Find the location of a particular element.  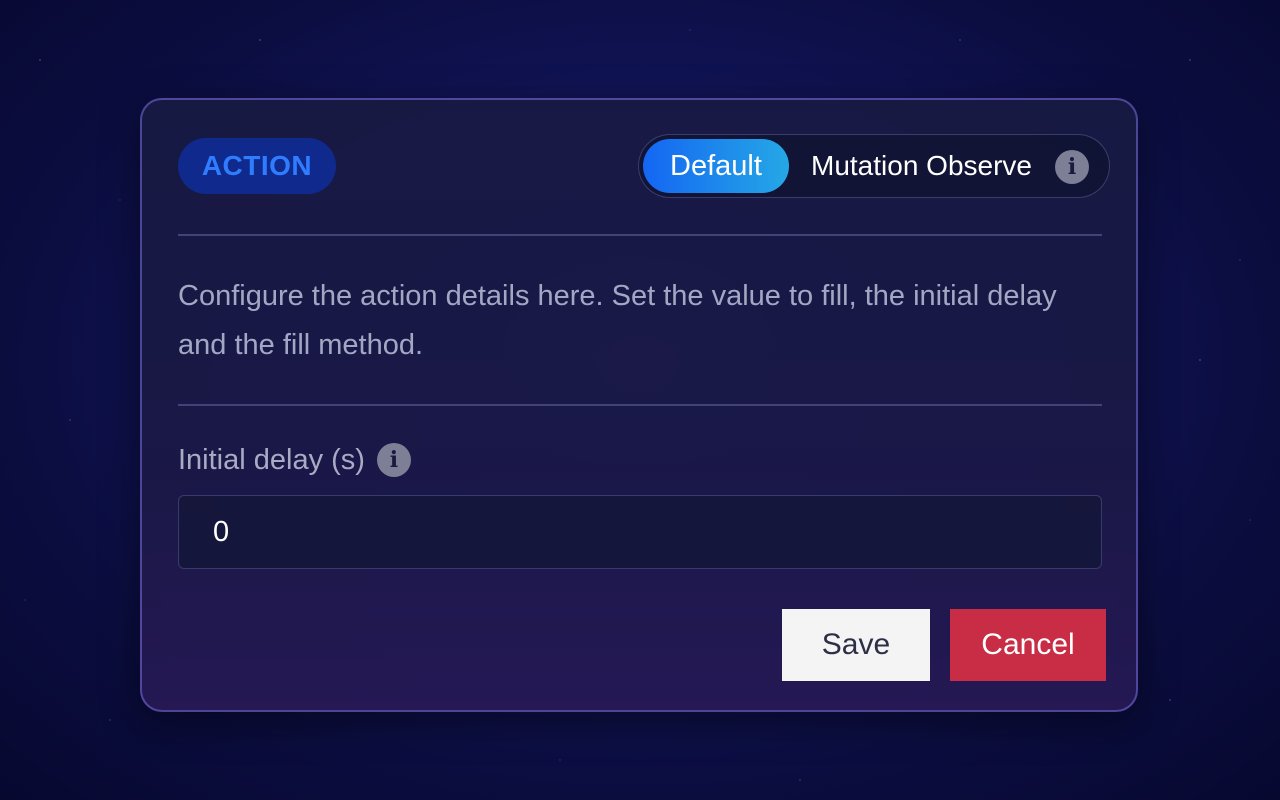

description-divider is located at coordinates (640, 405).